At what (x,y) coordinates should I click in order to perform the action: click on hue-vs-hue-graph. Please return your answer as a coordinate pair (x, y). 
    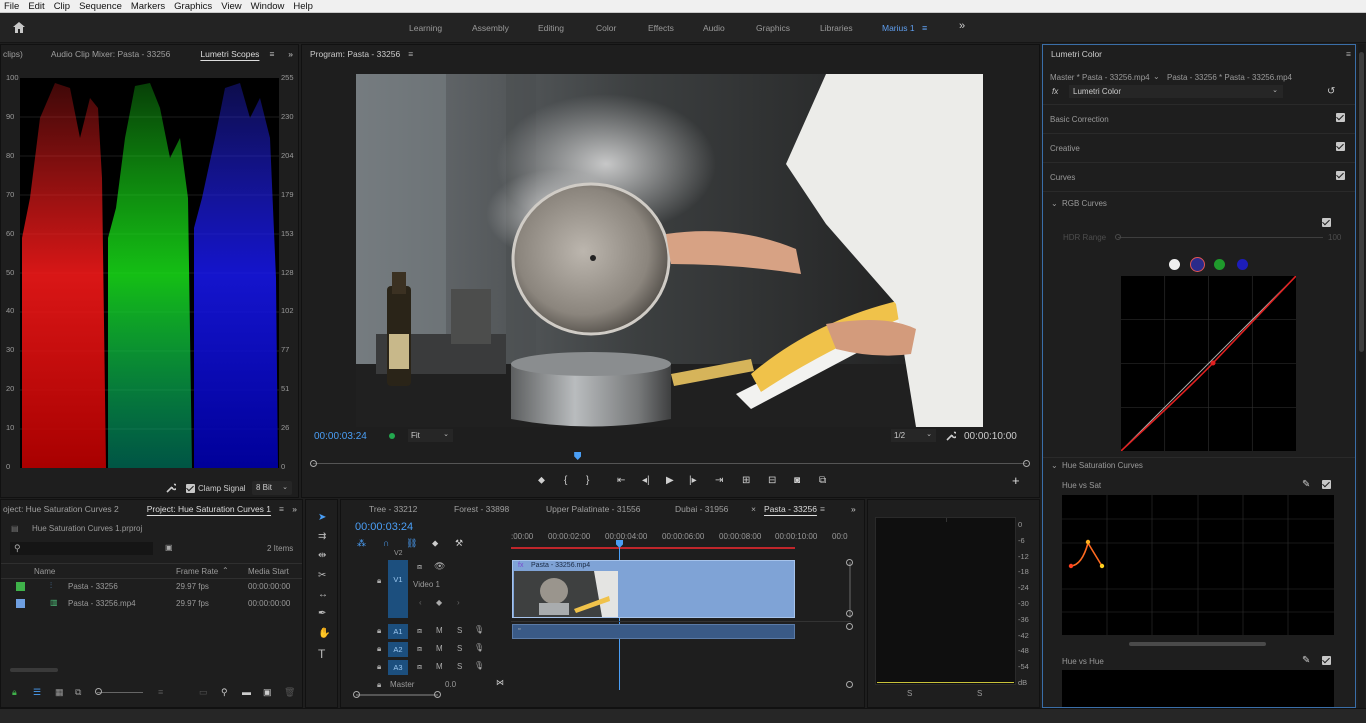
    Looking at the image, I should click on (1198, 688).